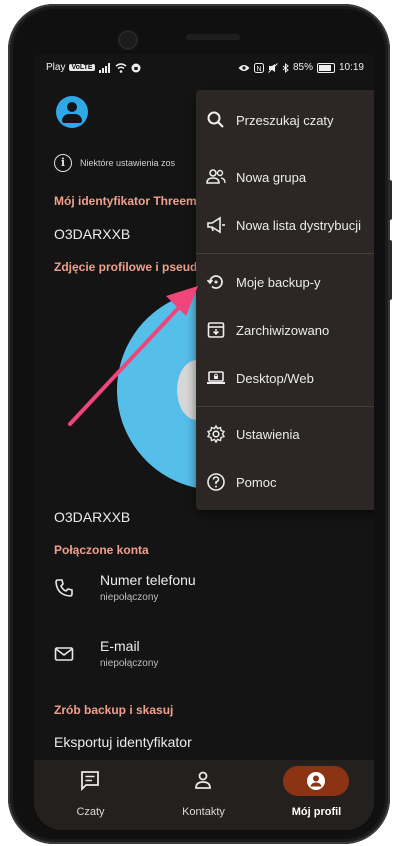 The width and height of the screenshot is (394, 846). Describe the element at coordinates (325, 67) in the screenshot. I see `battery-icon` at that location.